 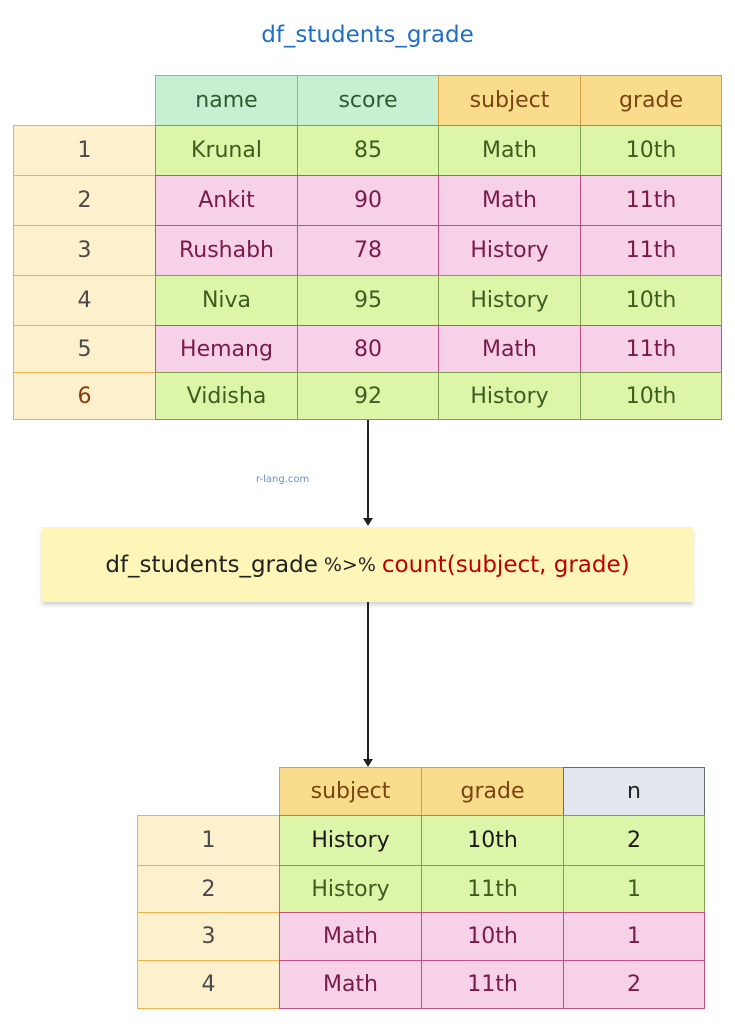 I want to click on cell-name: Vidisha, so click(x=226, y=396).